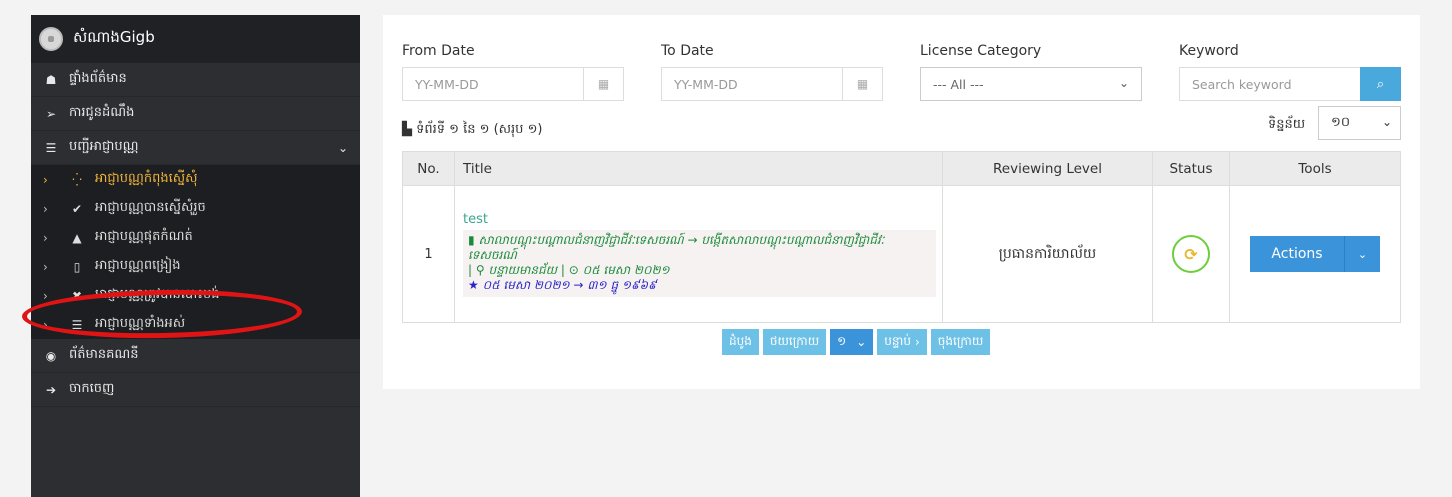  I want to click on license-location: | ⚲ បន្ទាយមានជ័យ | ⊙ ០៥ មេសា ២០២១, so click(569, 269).